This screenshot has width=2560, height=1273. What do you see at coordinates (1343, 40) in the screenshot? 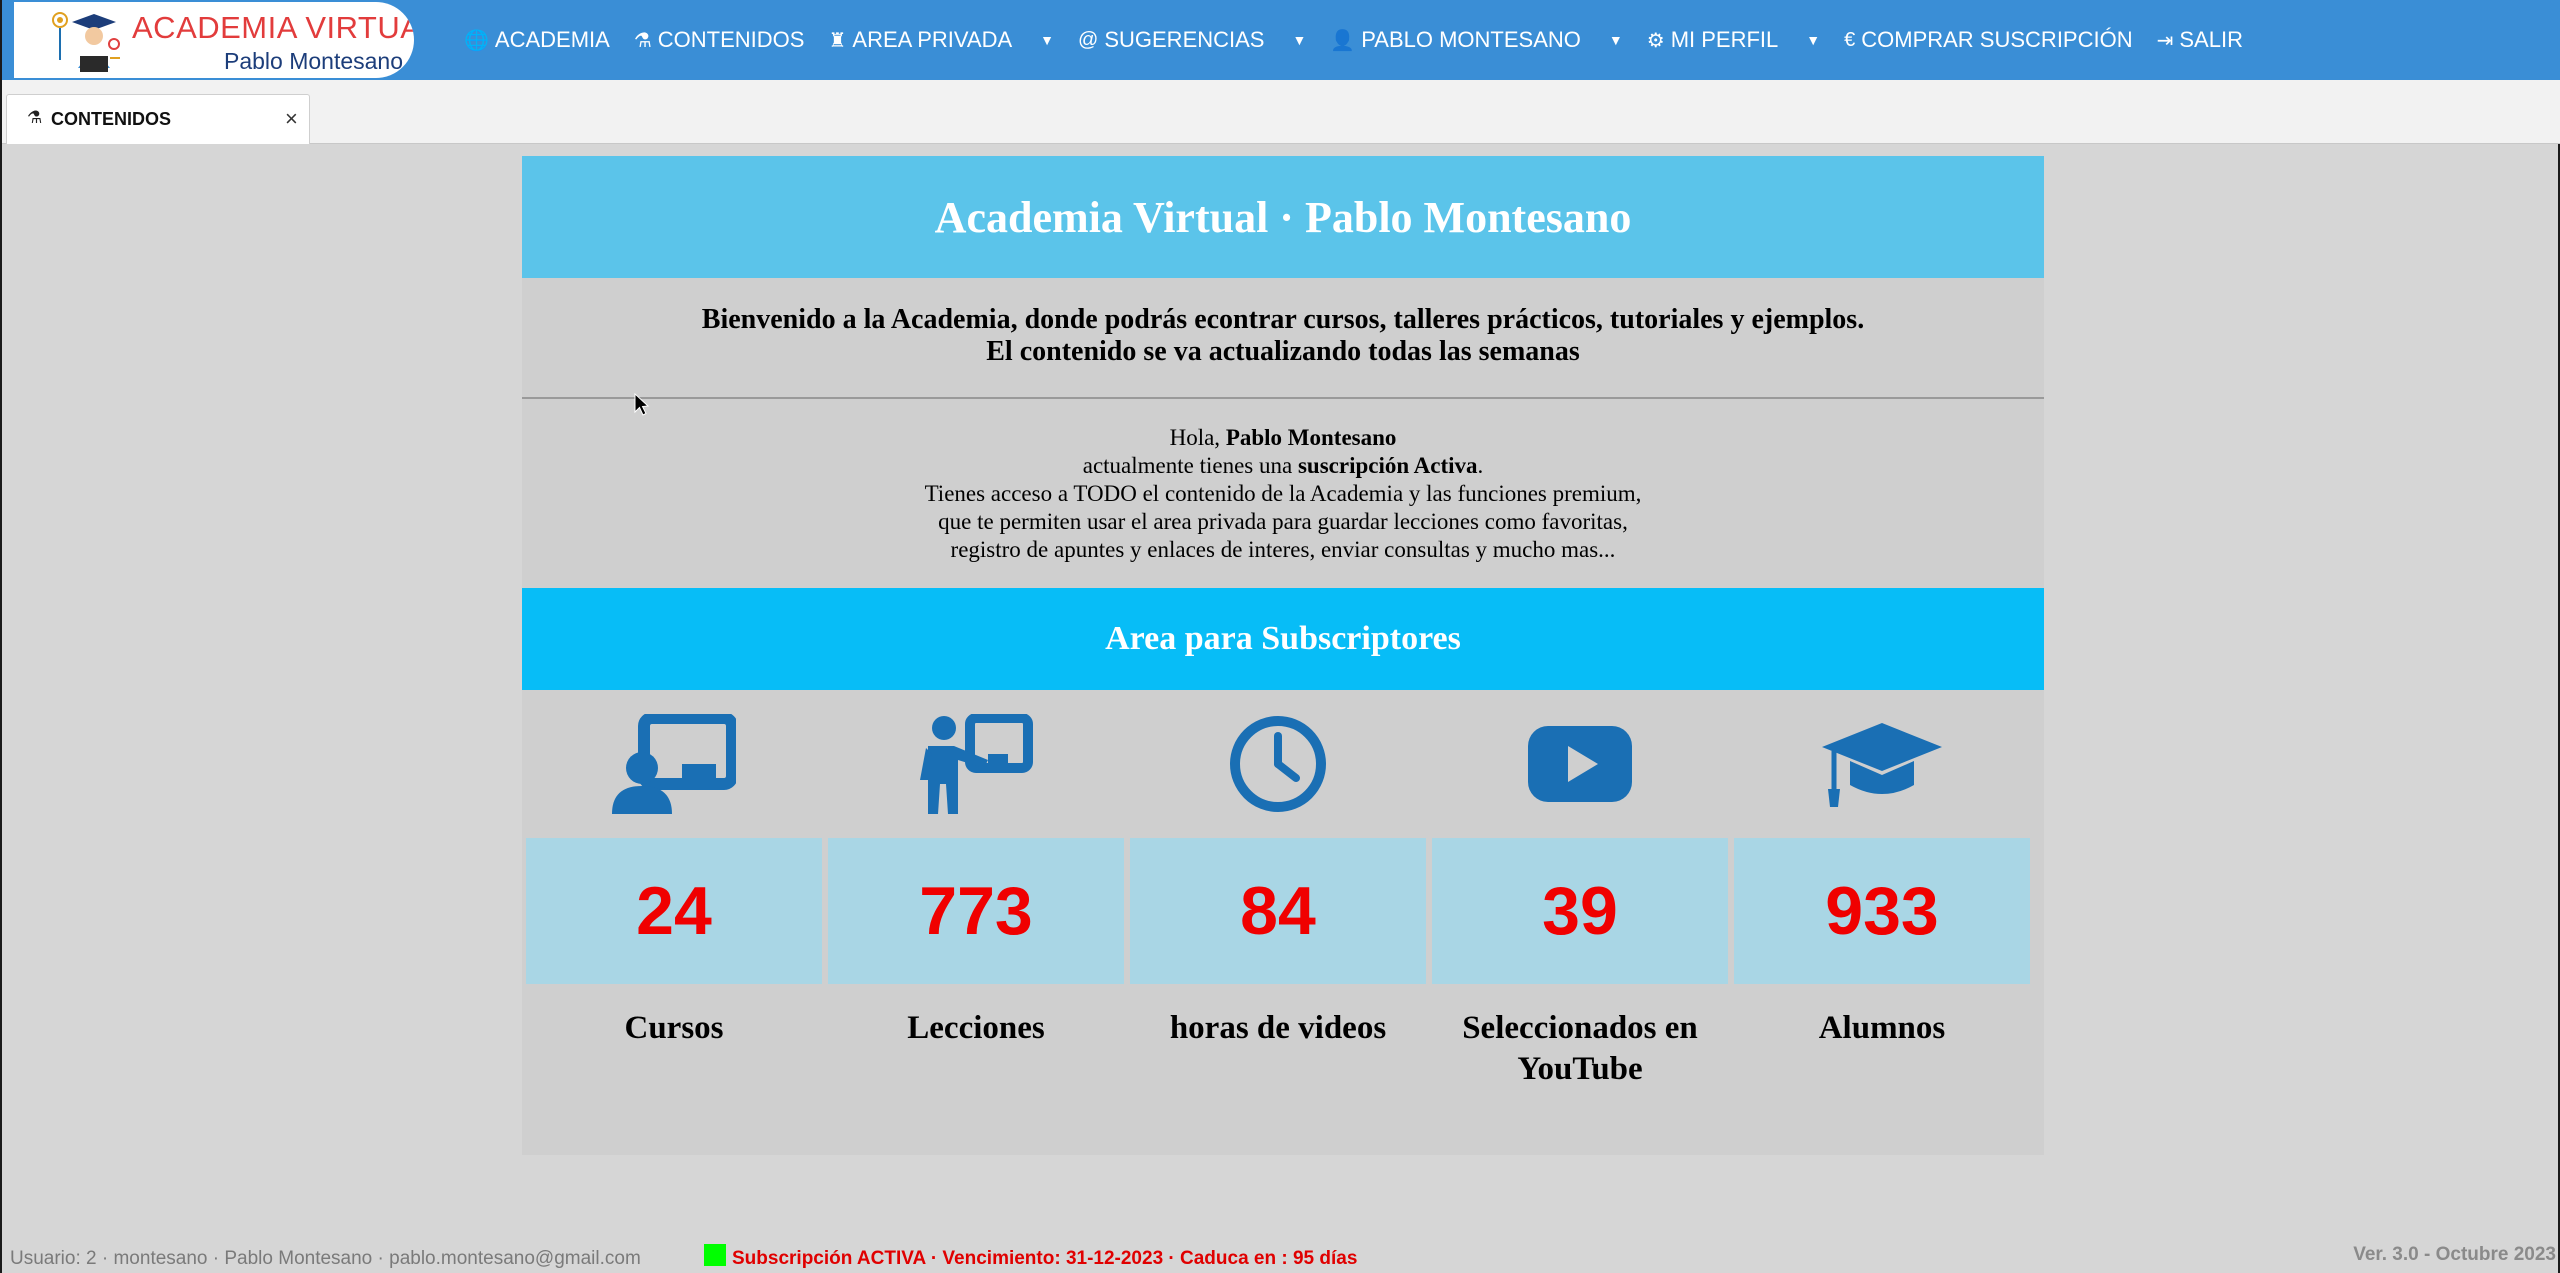
I see `user-icon: 👤` at bounding box center [1343, 40].